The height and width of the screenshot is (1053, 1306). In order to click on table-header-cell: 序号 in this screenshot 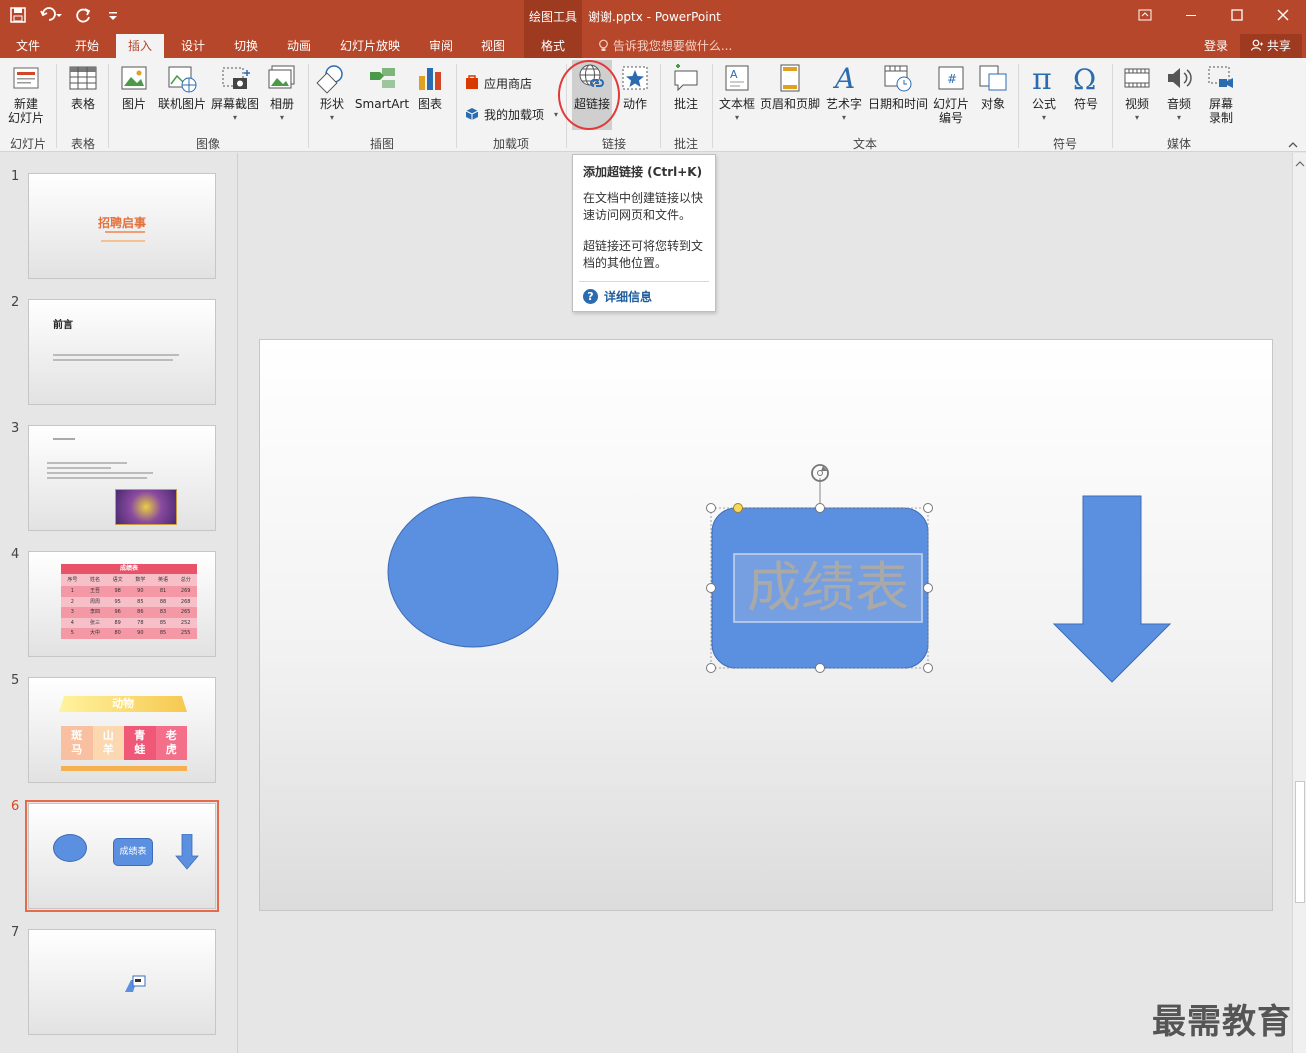, I will do `click(72, 580)`.